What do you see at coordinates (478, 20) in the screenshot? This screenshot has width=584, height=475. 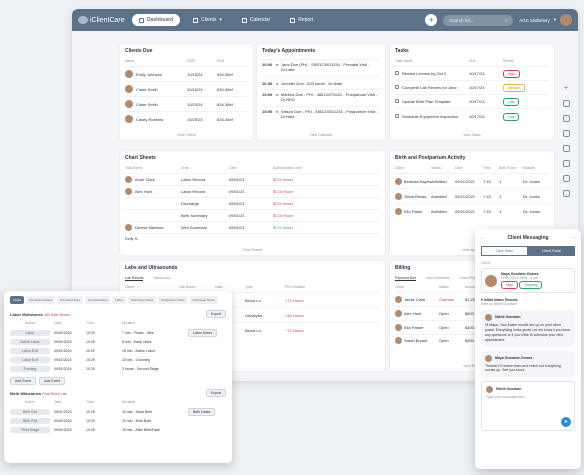 I see `search-input: Search for... ⌕` at bounding box center [478, 20].